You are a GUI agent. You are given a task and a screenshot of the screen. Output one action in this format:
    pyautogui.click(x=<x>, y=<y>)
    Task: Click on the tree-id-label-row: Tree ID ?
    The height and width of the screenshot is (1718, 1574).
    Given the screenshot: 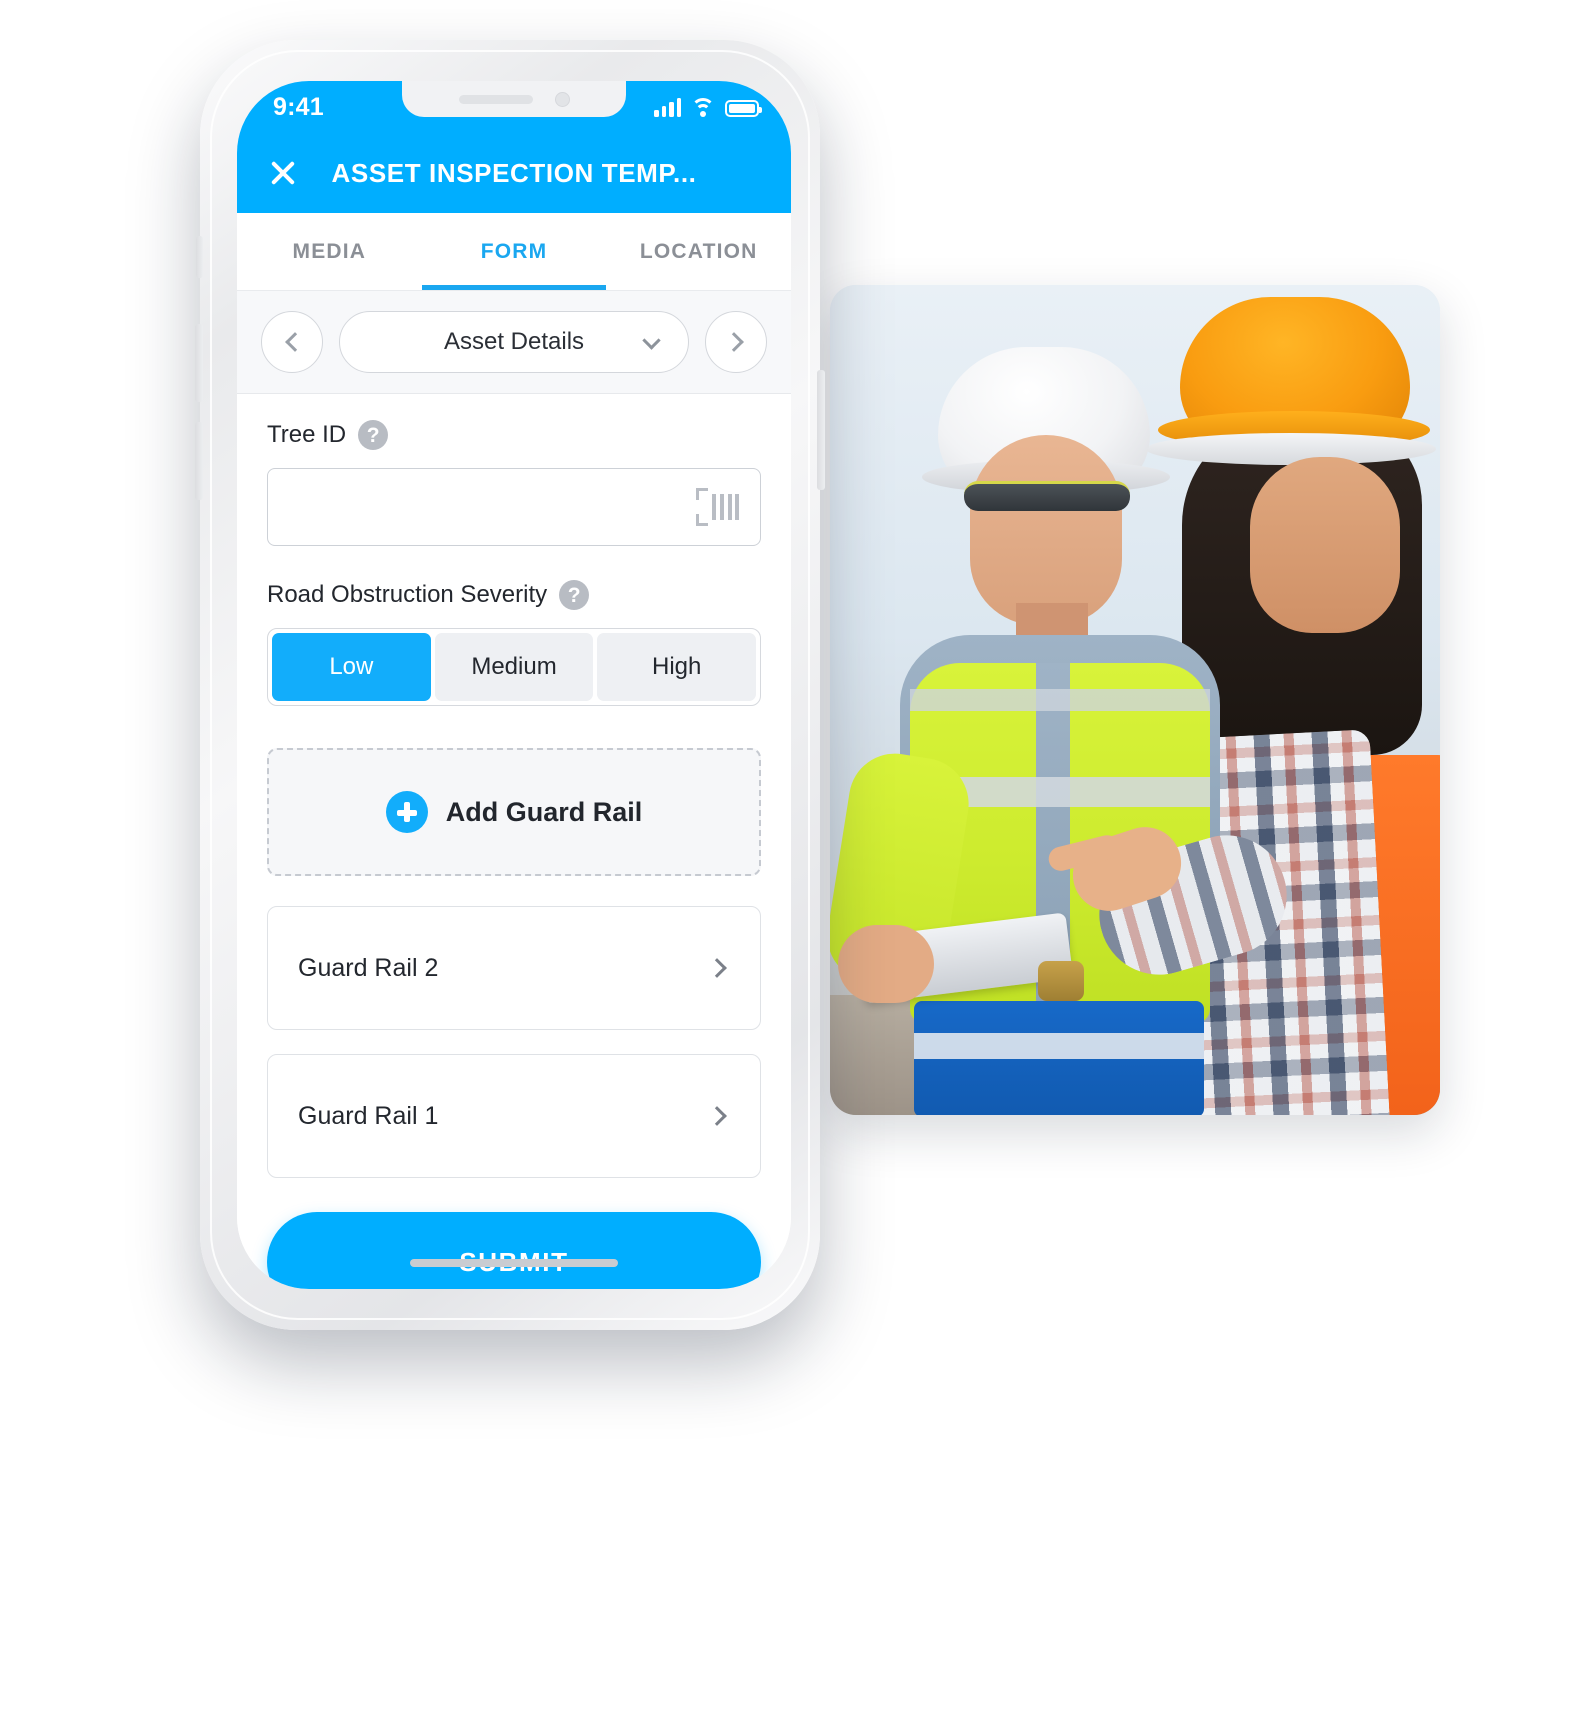 What is the action you would take?
    pyautogui.click(x=514, y=435)
    